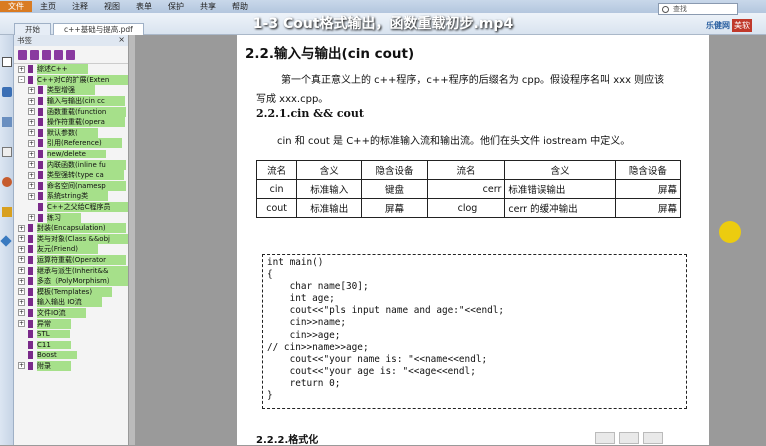 The image size is (766, 446). I want to click on bookmark-item: + 系统string类, so click(71, 196).